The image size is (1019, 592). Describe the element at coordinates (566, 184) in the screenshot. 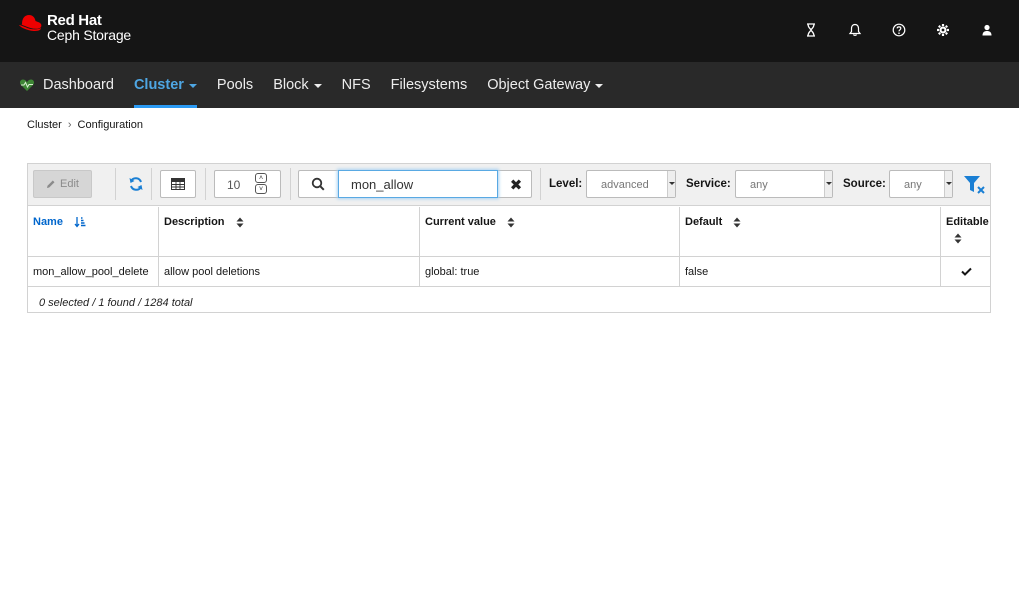

I see `level-label: Level:` at that location.